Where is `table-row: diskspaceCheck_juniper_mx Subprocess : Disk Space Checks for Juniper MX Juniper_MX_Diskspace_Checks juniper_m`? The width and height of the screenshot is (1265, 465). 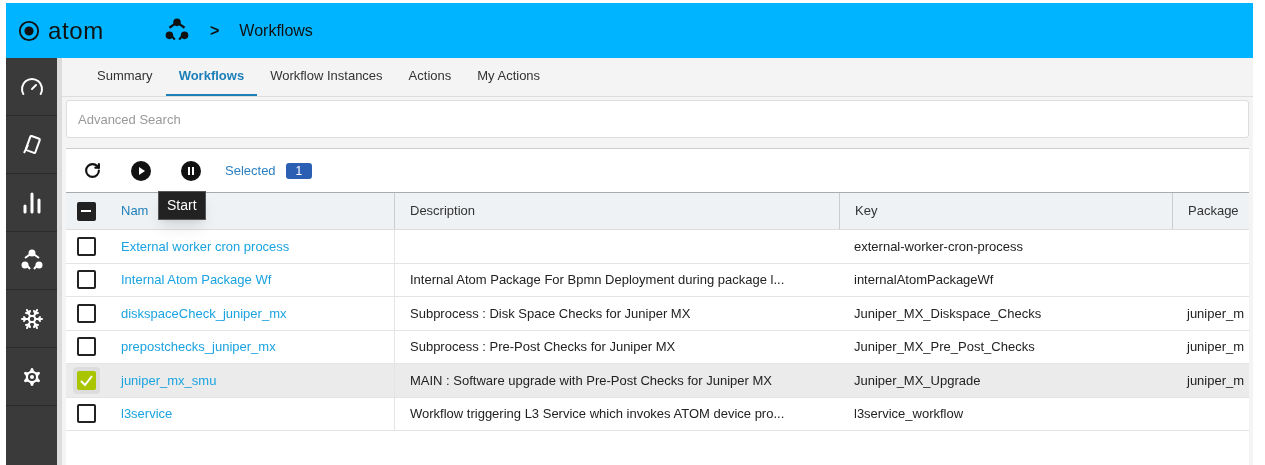 table-row: diskspaceCheck_juniper_mx Subprocess : Disk Space Checks for Juniper MX Juniper_MX_Diskspace_Checks juniper_m is located at coordinates (657, 314).